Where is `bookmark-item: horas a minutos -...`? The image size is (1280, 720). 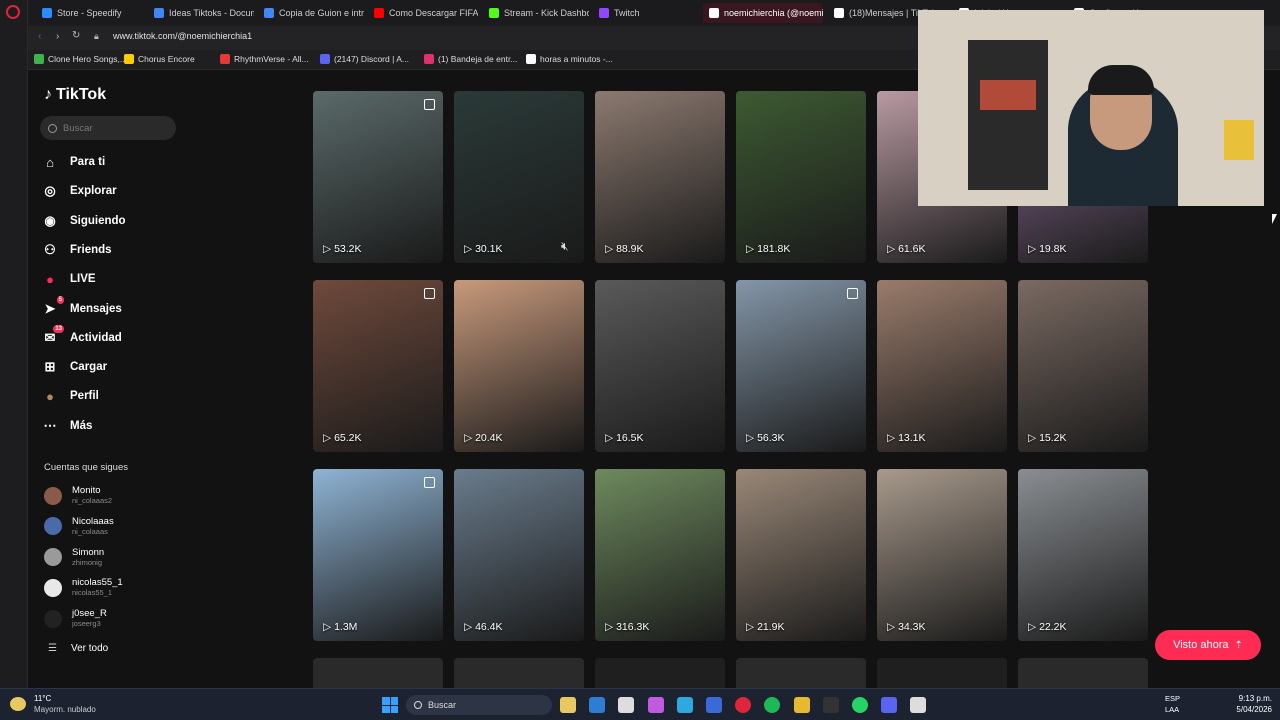 bookmark-item: horas a minutos -... is located at coordinates (569, 59).